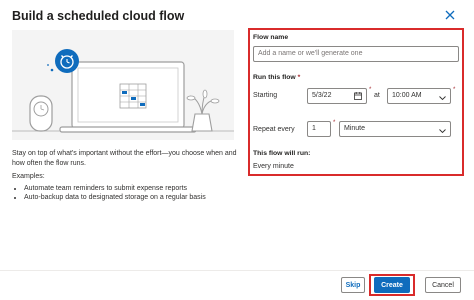 Image resolution: width=474 pixels, height=300 pixels. What do you see at coordinates (407, 95) in the screenshot?
I see `start-time-value: 10:00 AM` at bounding box center [407, 95].